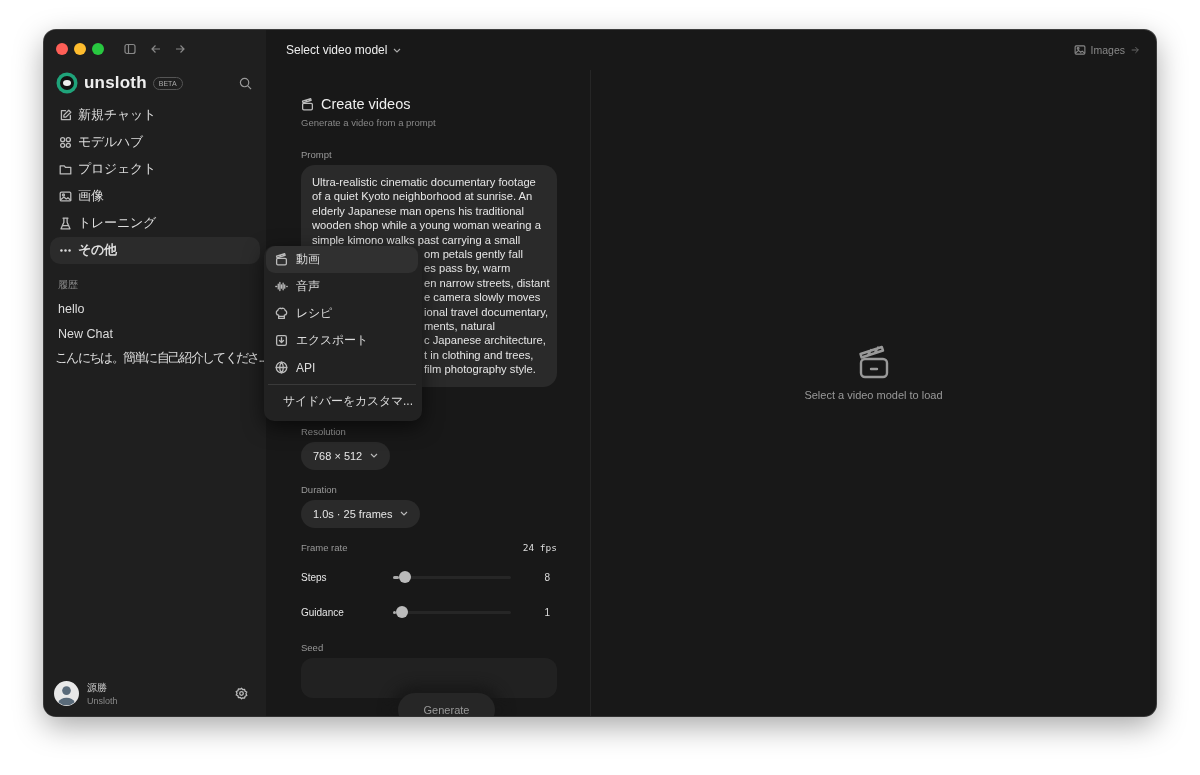  I want to click on field-label: Duration, so click(319, 489).